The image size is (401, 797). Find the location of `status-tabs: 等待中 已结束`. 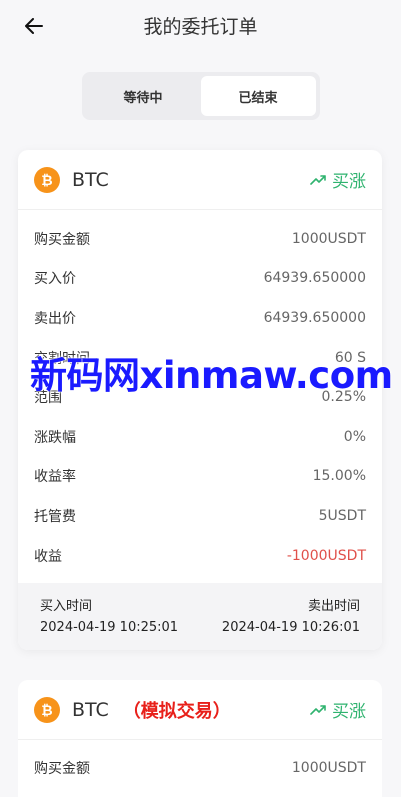

status-tabs: 等待中 已结束 is located at coordinates (200, 96).